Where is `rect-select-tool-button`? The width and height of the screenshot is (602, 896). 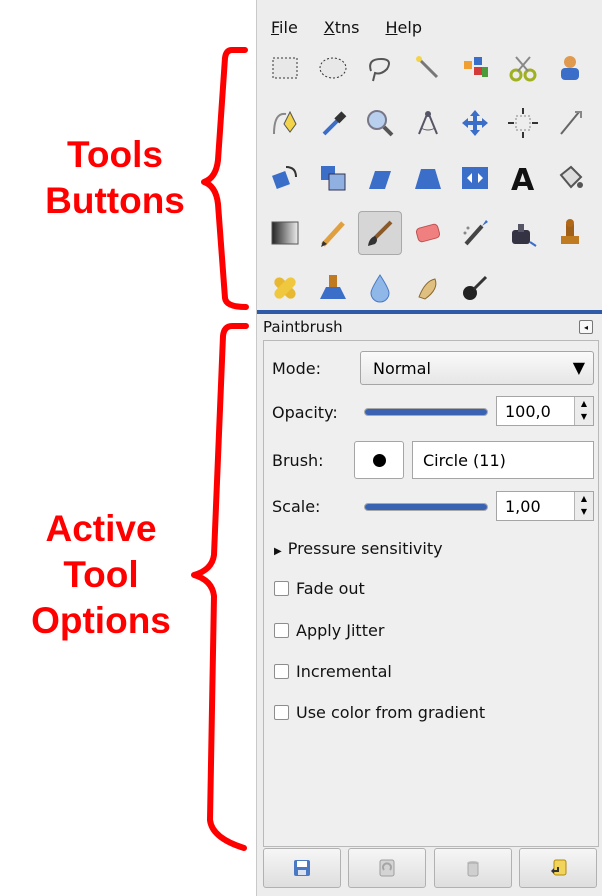 rect-select-tool-button is located at coordinates (285, 68).